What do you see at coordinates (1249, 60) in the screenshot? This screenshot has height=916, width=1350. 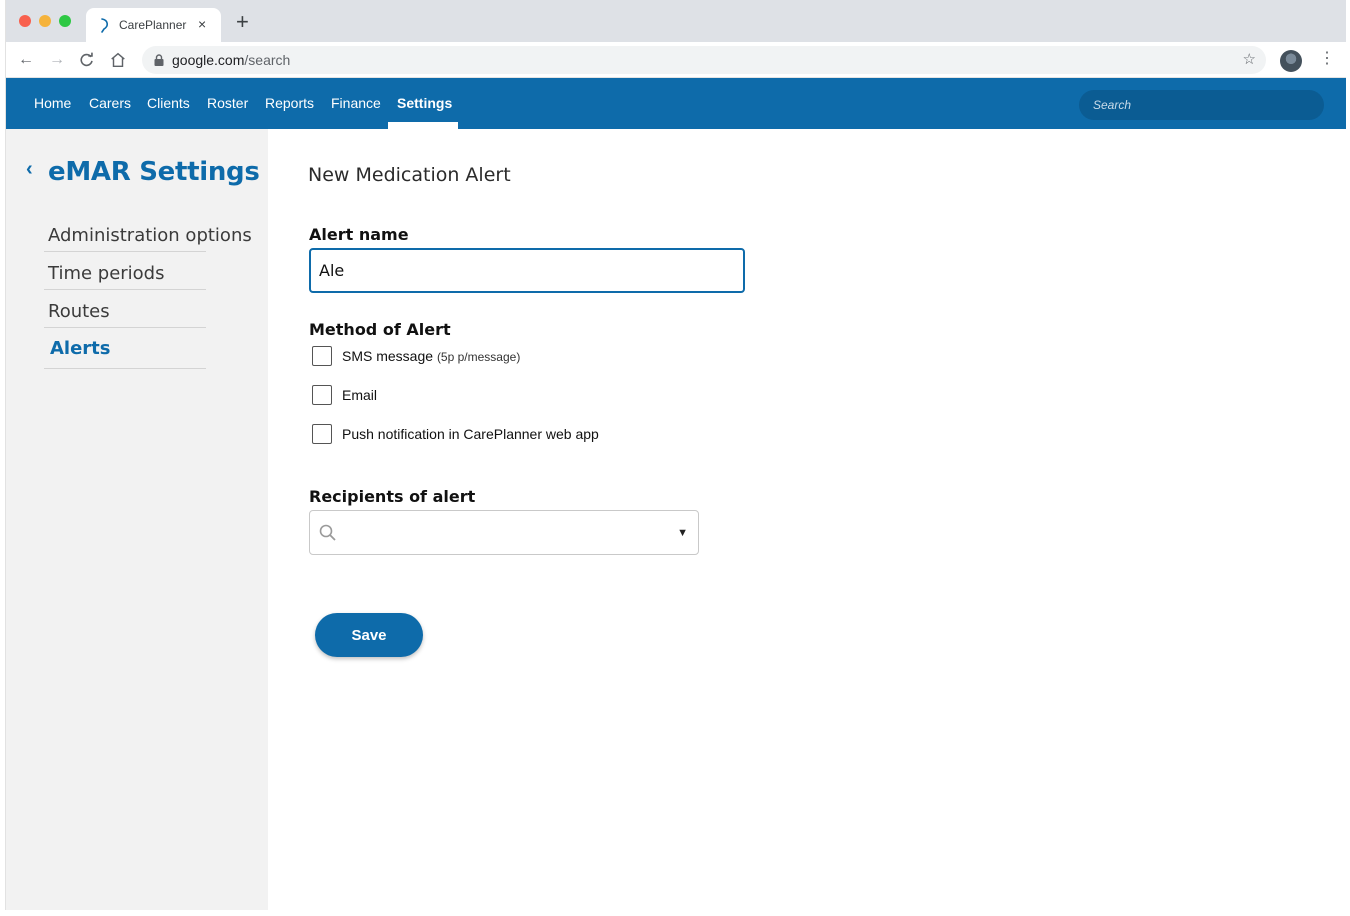 I see `bookmark-star-icon: ☆` at bounding box center [1249, 60].